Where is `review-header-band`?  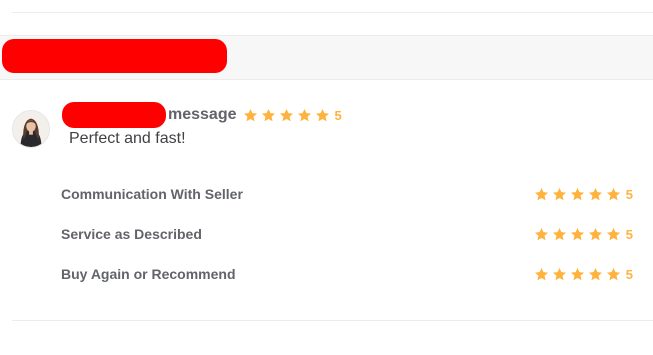 review-header-band is located at coordinates (326, 57).